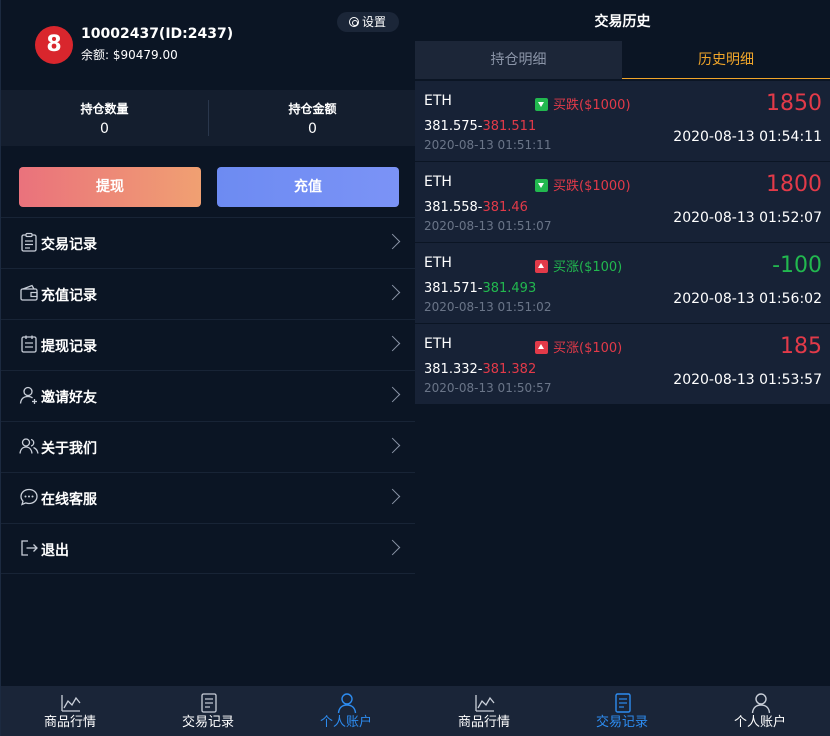  I want to click on open-time: 2020-08-13 01:50:57, so click(488, 388).